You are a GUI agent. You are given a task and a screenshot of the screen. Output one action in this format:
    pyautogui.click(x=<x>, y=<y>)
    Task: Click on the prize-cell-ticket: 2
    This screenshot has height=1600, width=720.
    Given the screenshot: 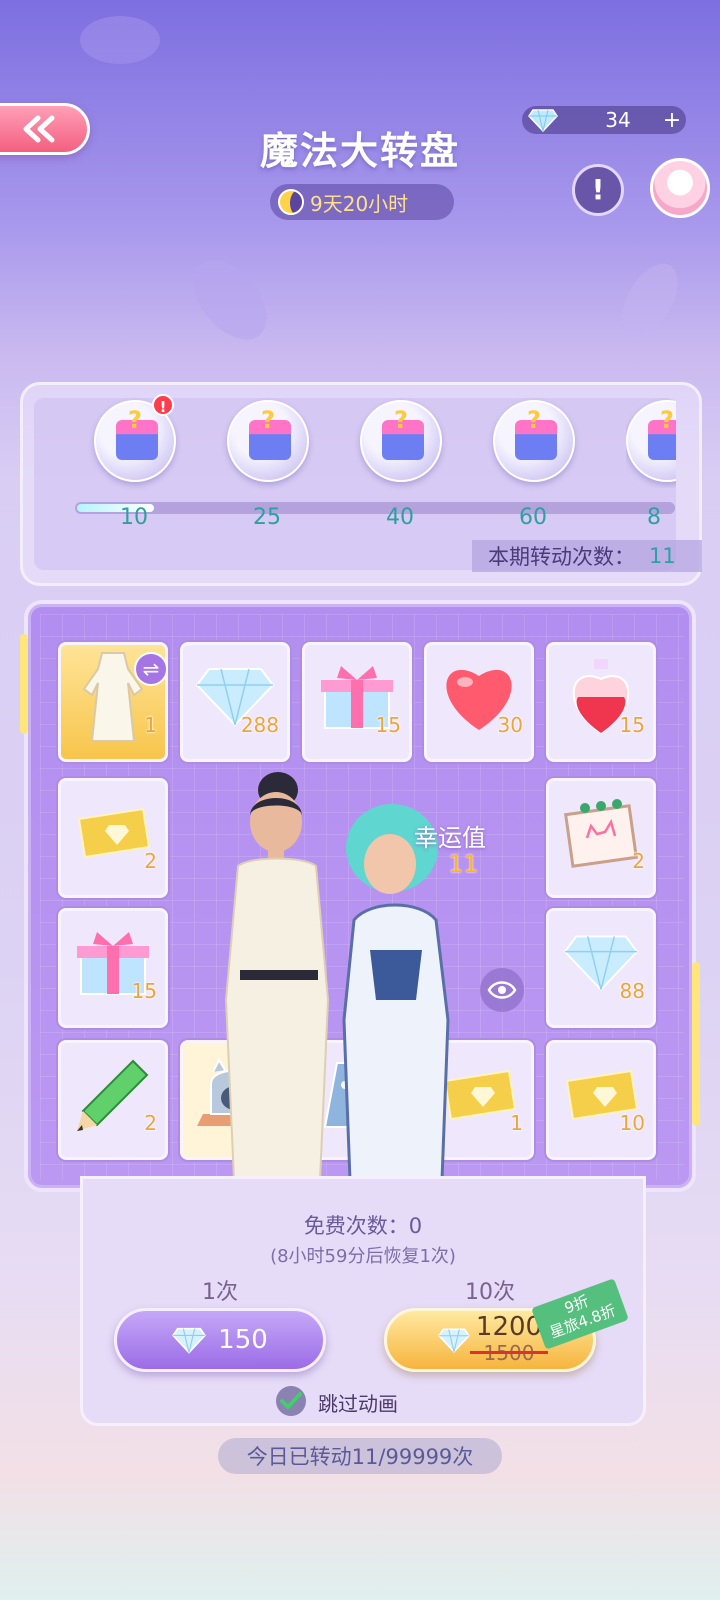 What is the action you would take?
    pyautogui.click(x=113, y=838)
    